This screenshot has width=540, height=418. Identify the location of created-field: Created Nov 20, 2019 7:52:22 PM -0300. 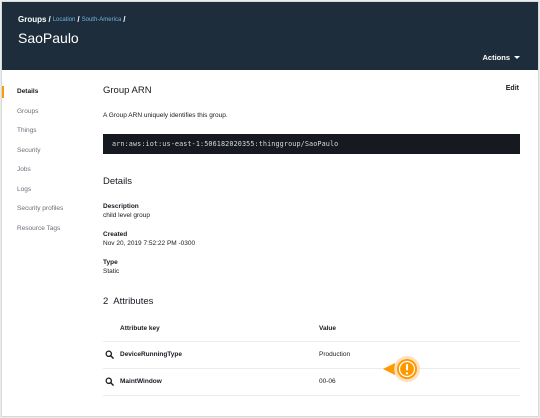
(149, 239).